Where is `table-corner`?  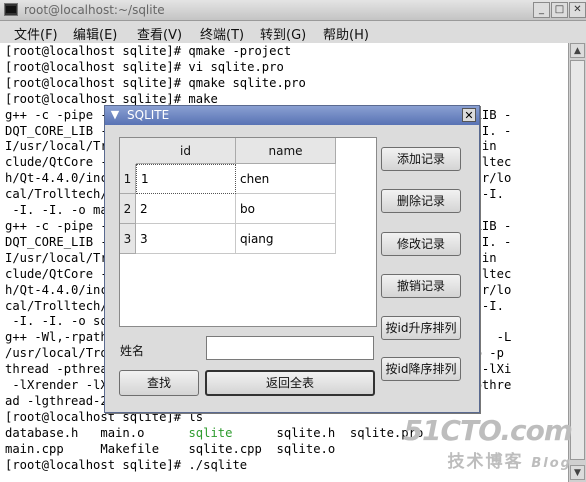 table-corner is located at coordinates (128, 151).